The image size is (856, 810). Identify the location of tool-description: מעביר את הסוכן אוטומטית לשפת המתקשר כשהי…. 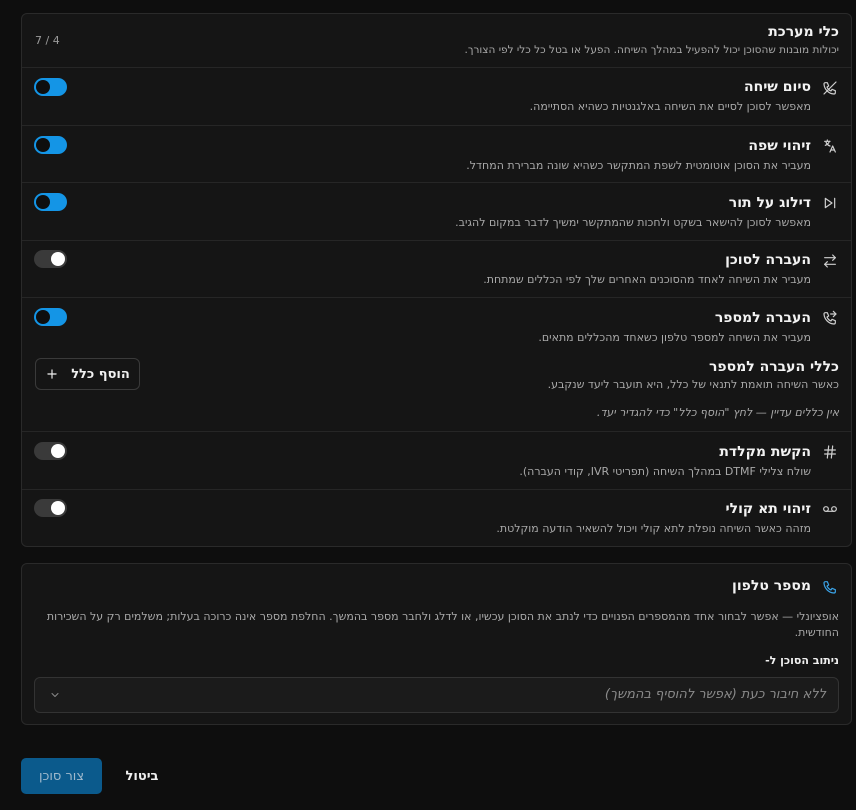
(638, 165).